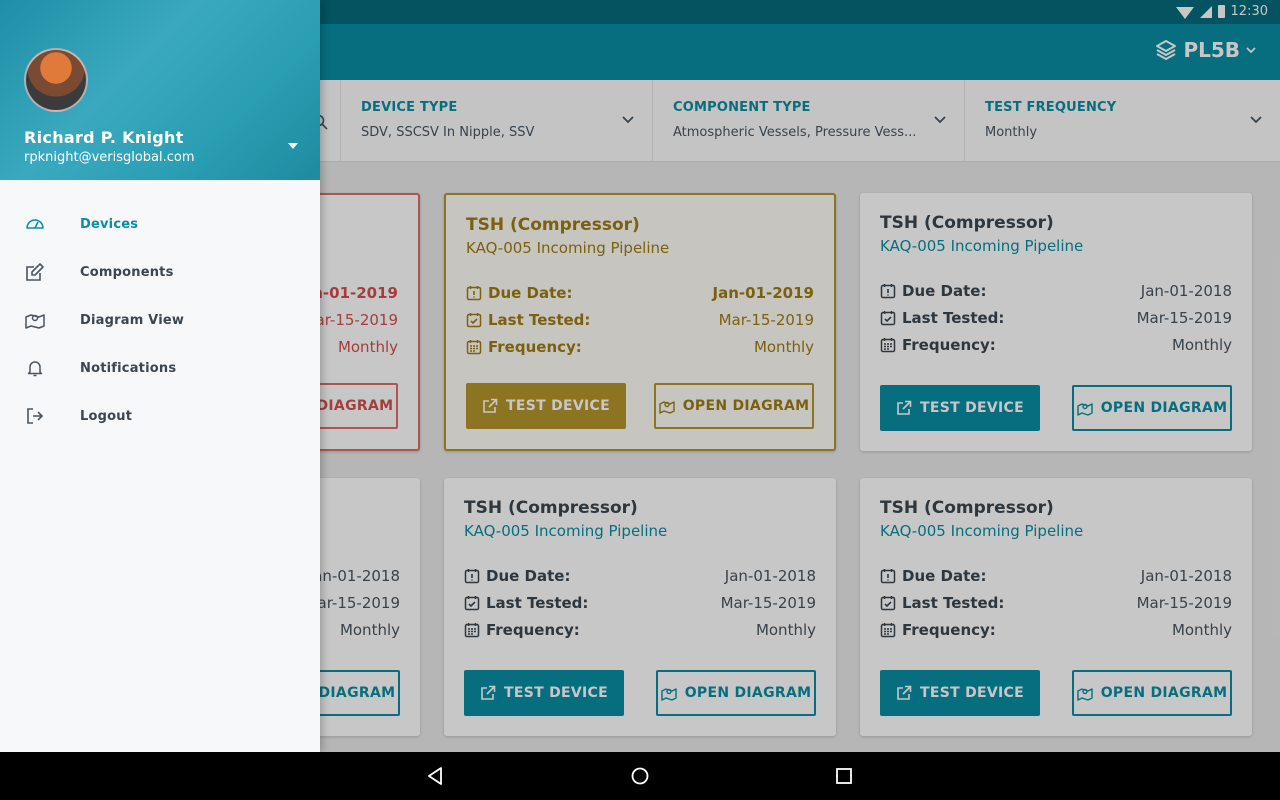 This screenshot has height=800, width=1280. I want to click on gauge-icon, so click(35, 224).